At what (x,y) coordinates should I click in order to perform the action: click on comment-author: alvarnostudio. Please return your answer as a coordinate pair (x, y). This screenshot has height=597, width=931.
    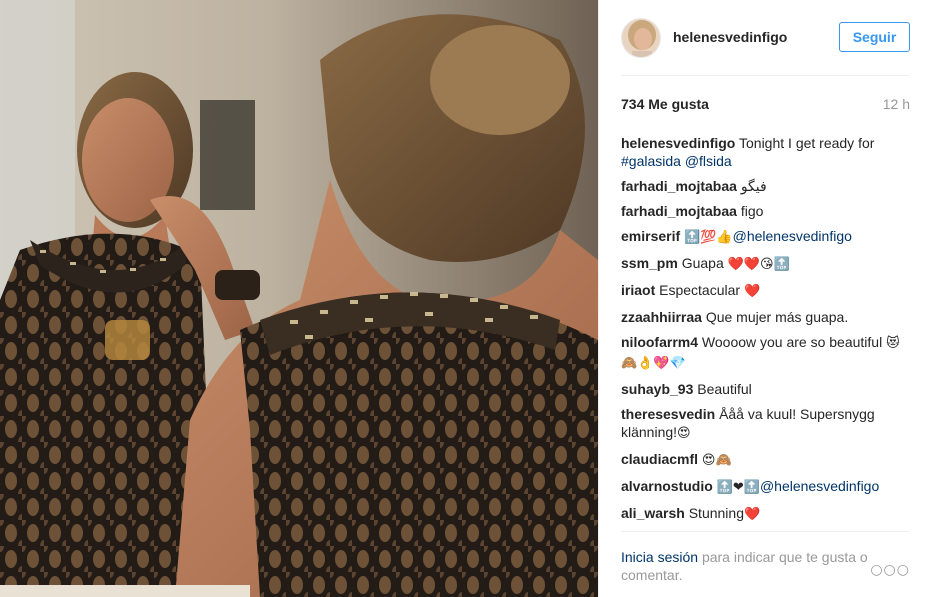
    Looking at the image, I should click on (667, 486).